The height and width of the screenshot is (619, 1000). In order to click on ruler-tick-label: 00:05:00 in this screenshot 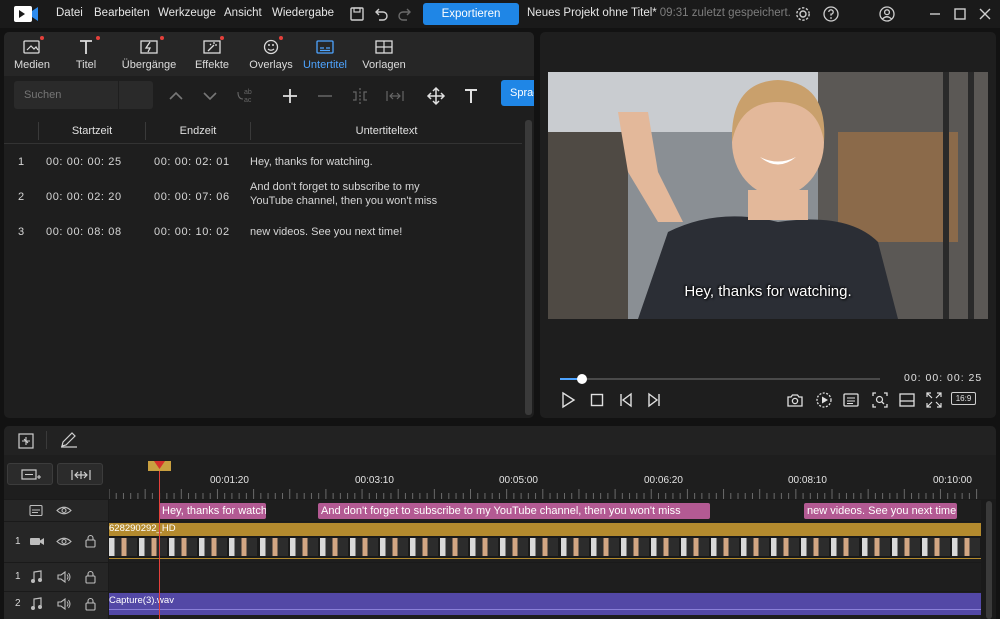, I will do `click(518, 480)`.